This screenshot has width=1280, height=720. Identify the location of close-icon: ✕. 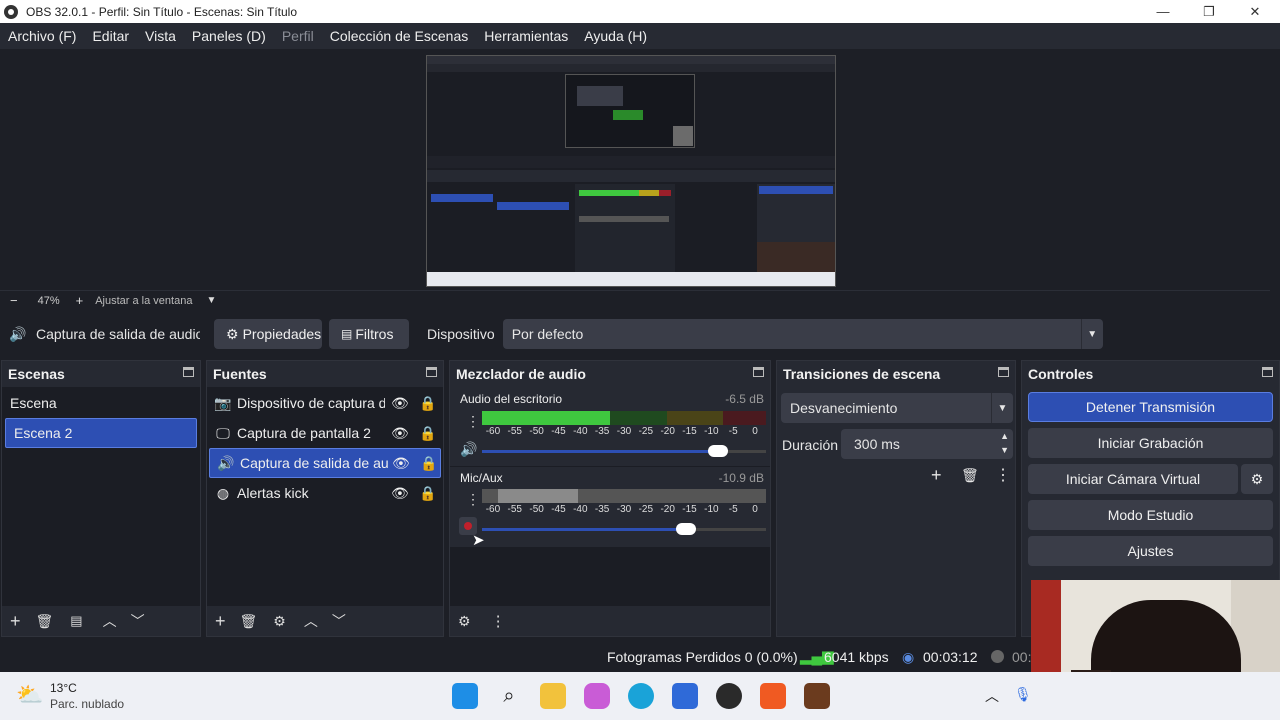
(1255, 11).